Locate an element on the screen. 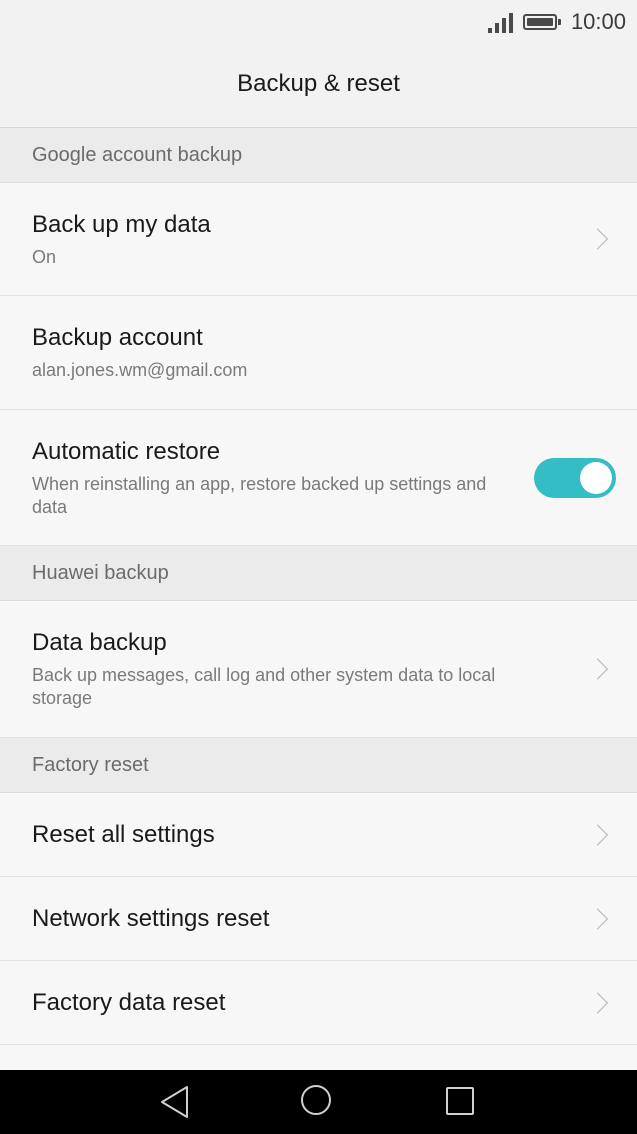 Image resolution: width=637 pixels, height=1134 pixels. back-up-my-data-title: Back up my data is located at coordinates (121, 224).